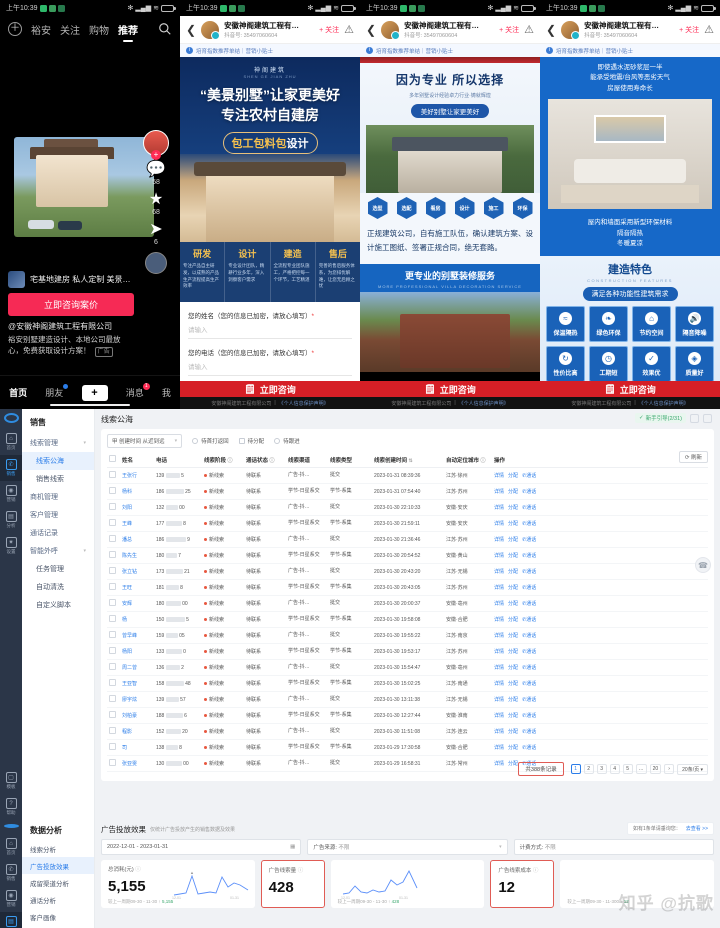 Image resolution: width=720 pixels, height=928 pixels. What do you see at coordinates (129, 700) in the screenshot?
I see `lead-name-link: 廖宇炫` at bounding box center [129, 700].